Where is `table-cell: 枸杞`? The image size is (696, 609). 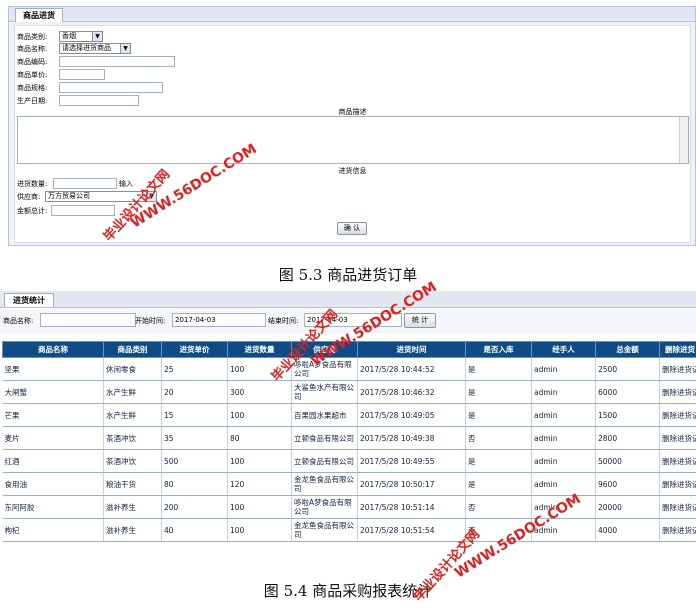
table-cell: 枸杞 is located at coordinates (53, 530).